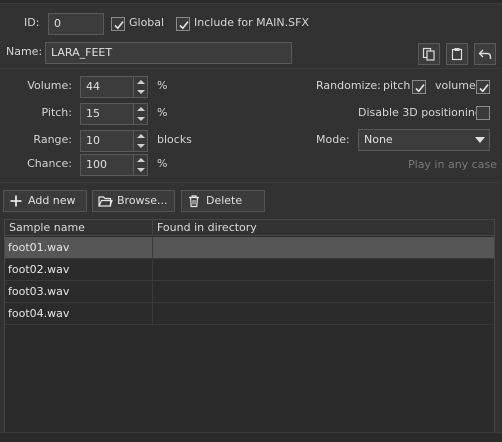 The width and height of the screenshot is (502, 442). What do you see at coordinates (174, 139) in the screenshot?
I see `range-unit: blocks` at bounding box center [174, 139].